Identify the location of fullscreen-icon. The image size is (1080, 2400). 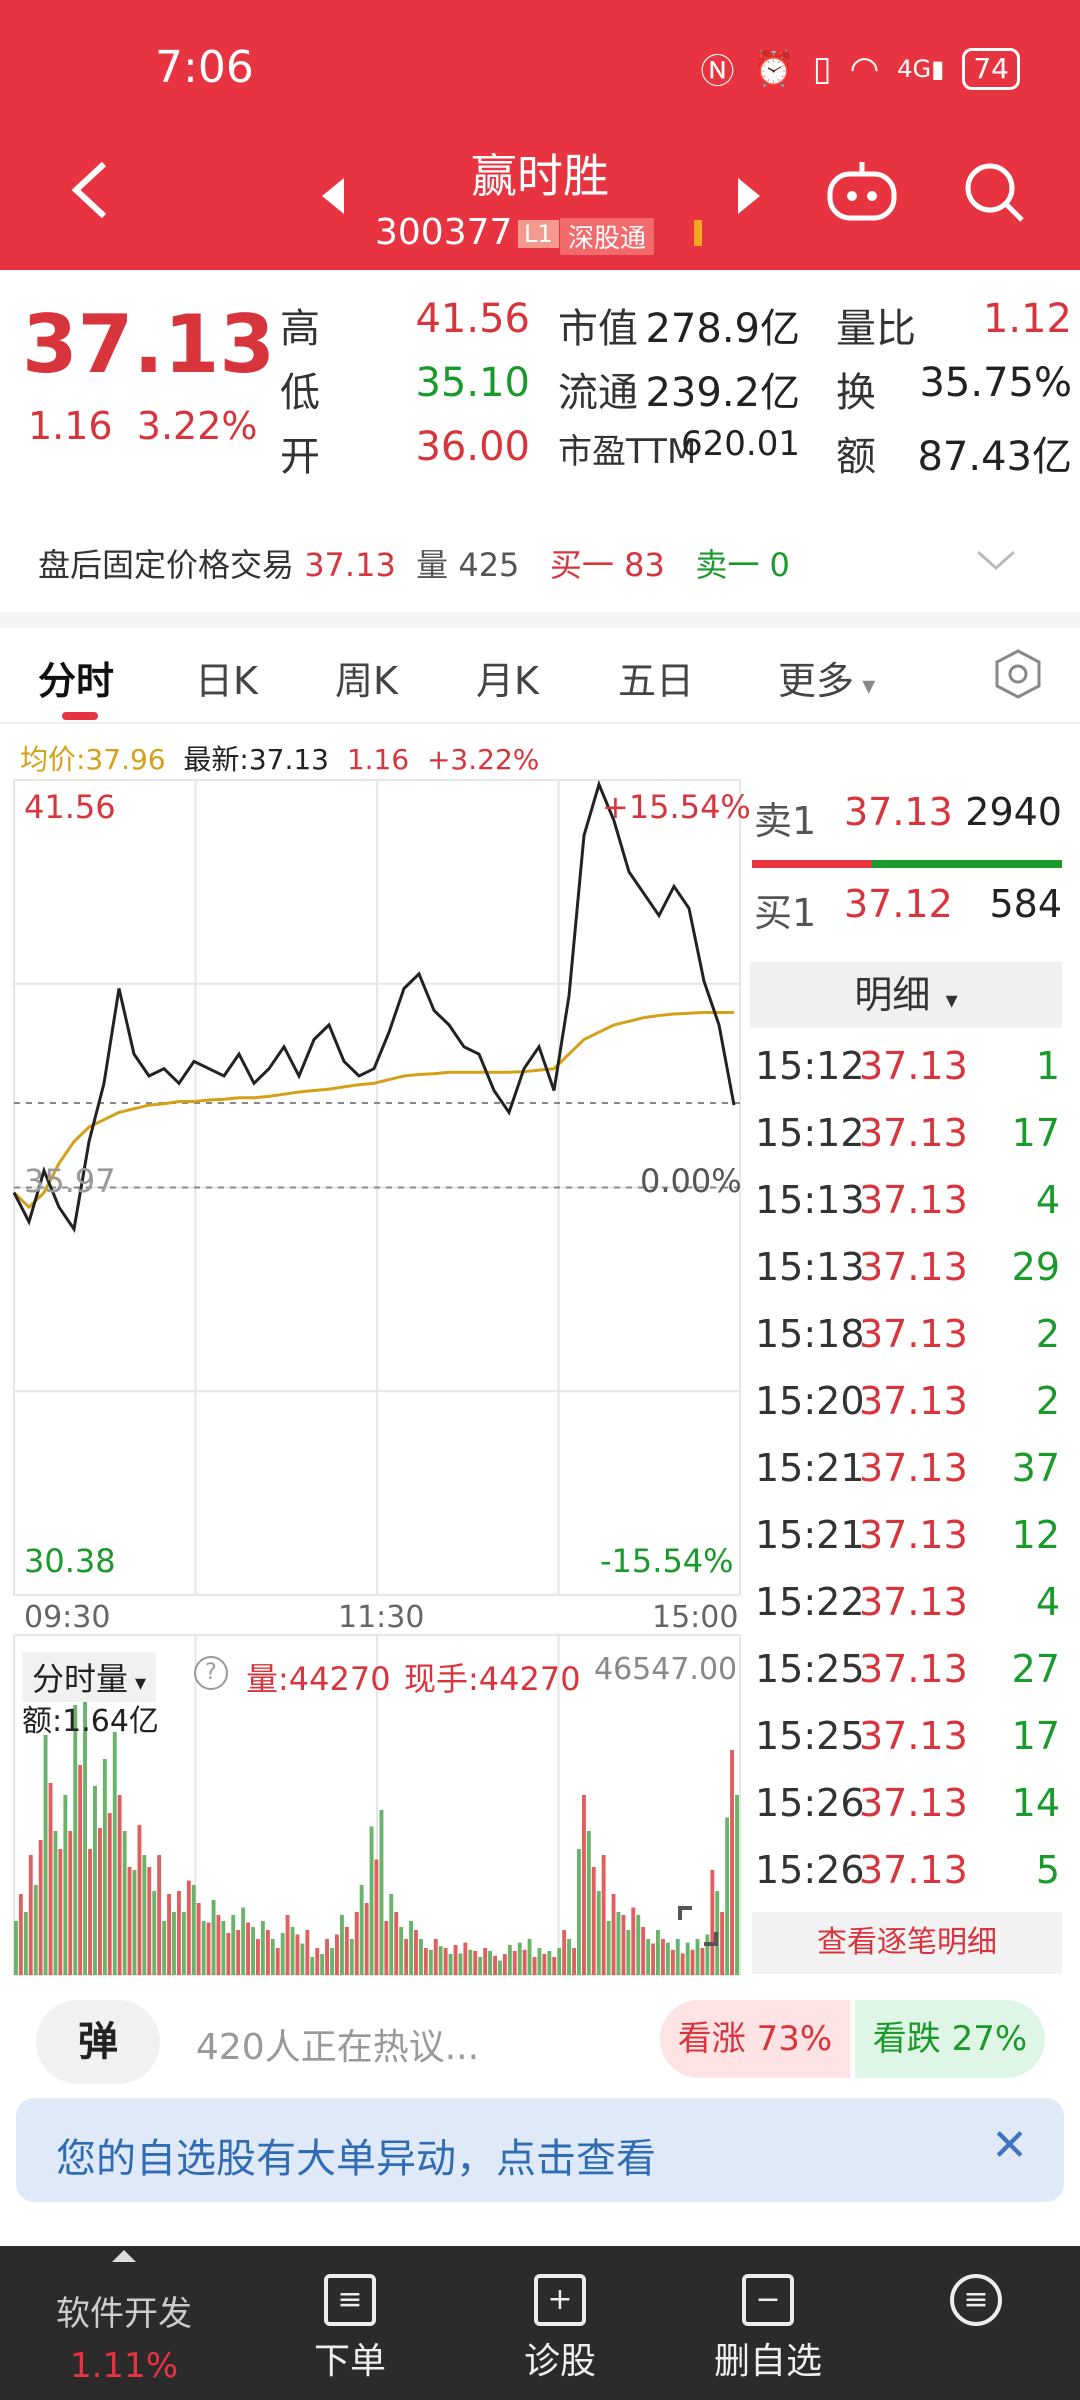
(698, 1926).